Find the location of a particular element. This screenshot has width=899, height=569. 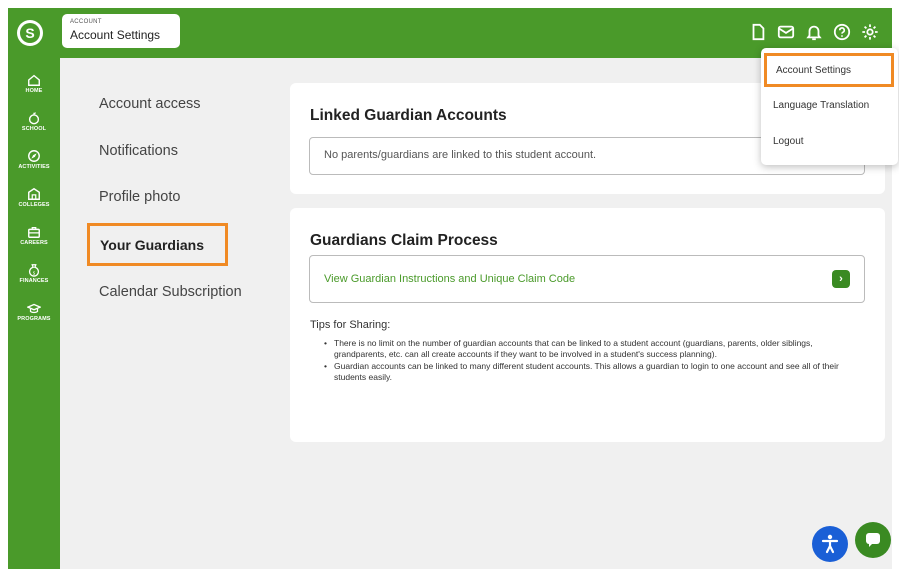

chat-icon is located at coordinates (873, 540).